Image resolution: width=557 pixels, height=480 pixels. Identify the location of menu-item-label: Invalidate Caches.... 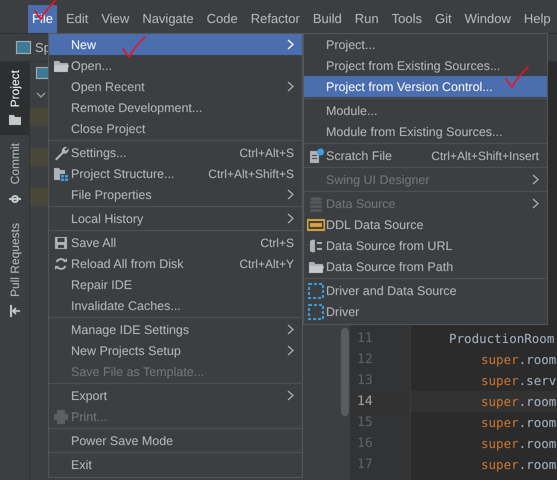
(126, 305).